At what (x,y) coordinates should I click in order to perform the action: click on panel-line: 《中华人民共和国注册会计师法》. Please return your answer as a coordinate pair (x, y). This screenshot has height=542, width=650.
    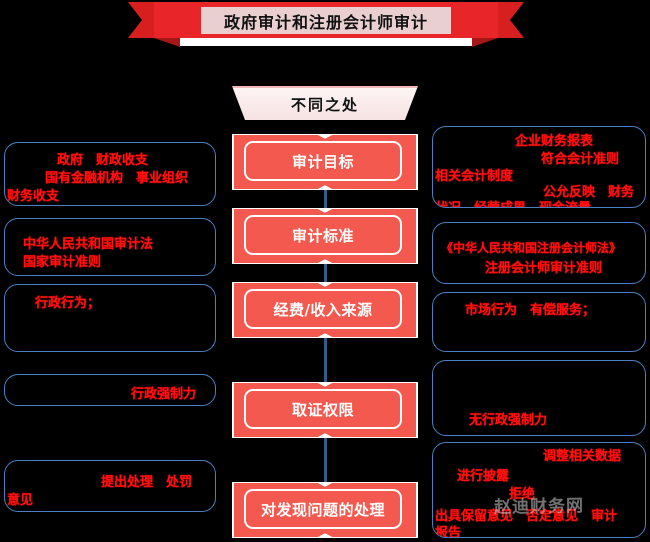
    Looking at the image, I should click on (531, 248).